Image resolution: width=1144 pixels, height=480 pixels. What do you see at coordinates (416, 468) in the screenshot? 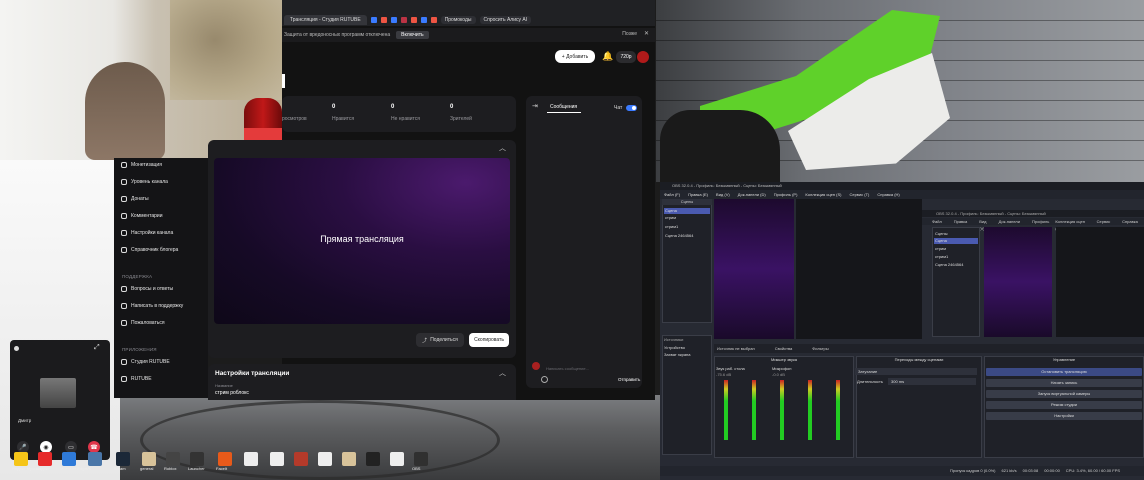
I see `desktop-shortcut-label: OBS` at bounding box center [416, 468].